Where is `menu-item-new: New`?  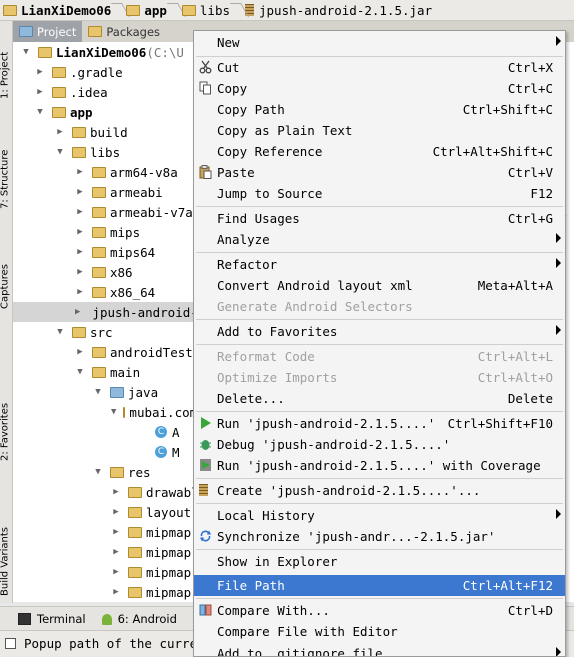 menu-item-new: New is located at coordinates (379, 42).